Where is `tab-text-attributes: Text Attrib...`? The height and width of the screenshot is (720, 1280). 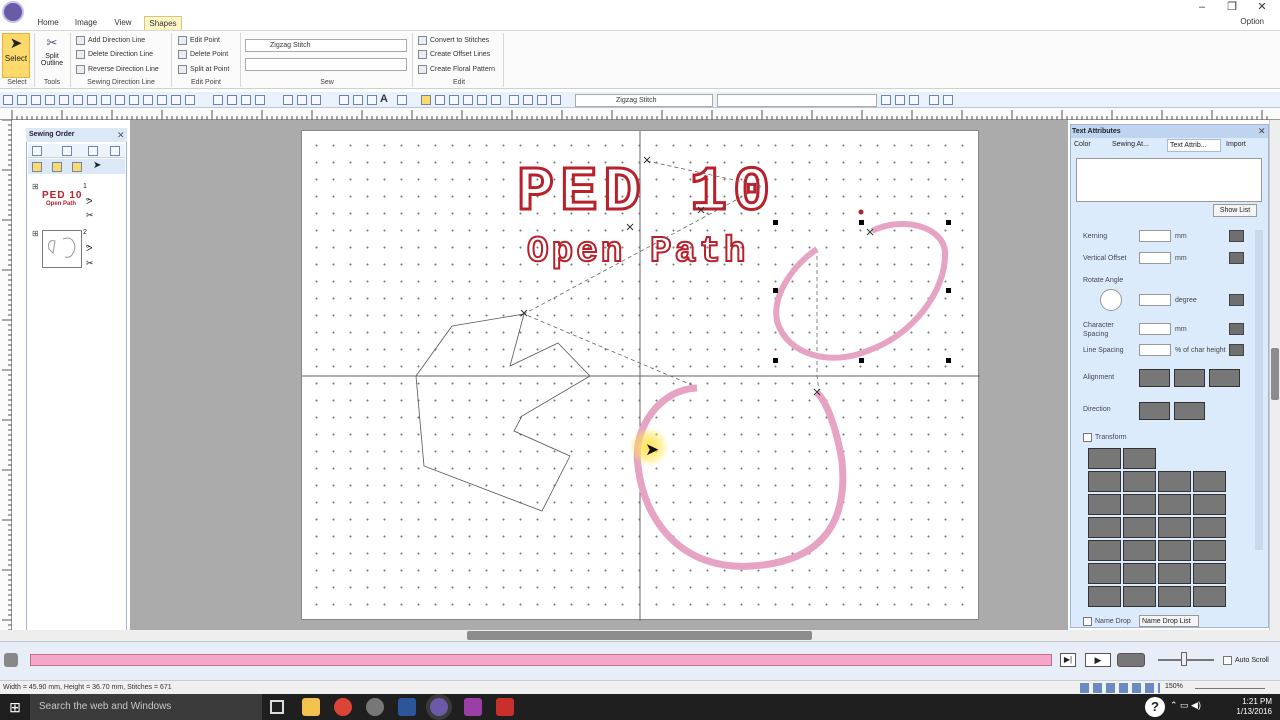 tab-text-attributes: Text Attrib... is located at coordinates (1194, 145).